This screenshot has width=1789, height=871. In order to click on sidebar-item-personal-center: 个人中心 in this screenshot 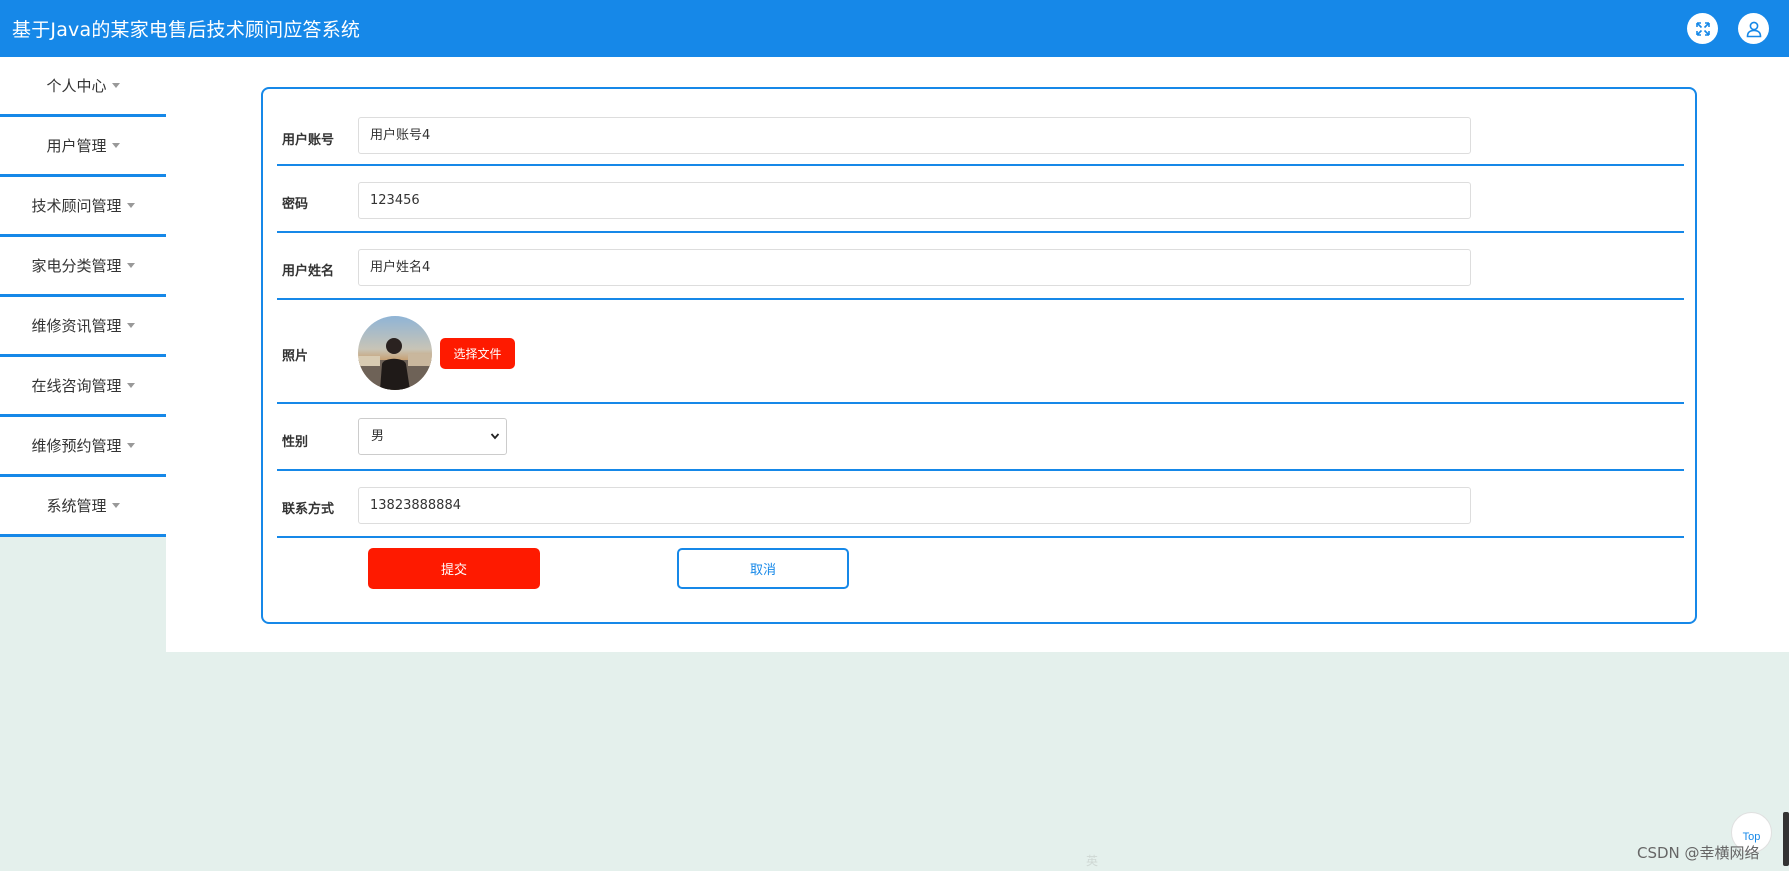, I will do `click(83, 87)`.